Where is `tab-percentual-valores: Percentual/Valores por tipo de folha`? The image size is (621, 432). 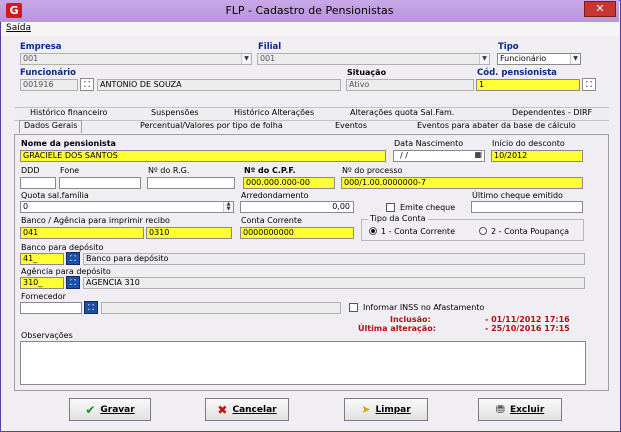
tab-percentual-valores: Percentual/Valores por tipo de folha is located at coordinates (211, 125).